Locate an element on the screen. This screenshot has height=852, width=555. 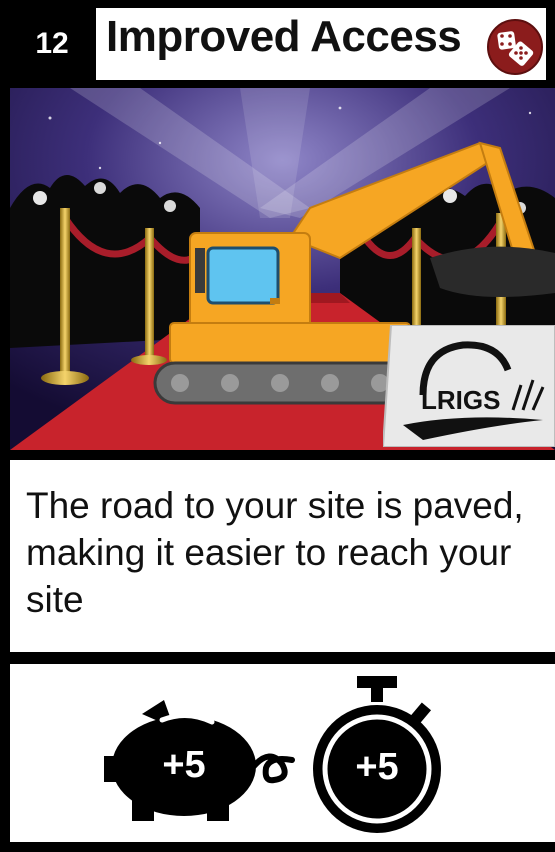
effect-time: +5 is located at coordinates (377, 754).